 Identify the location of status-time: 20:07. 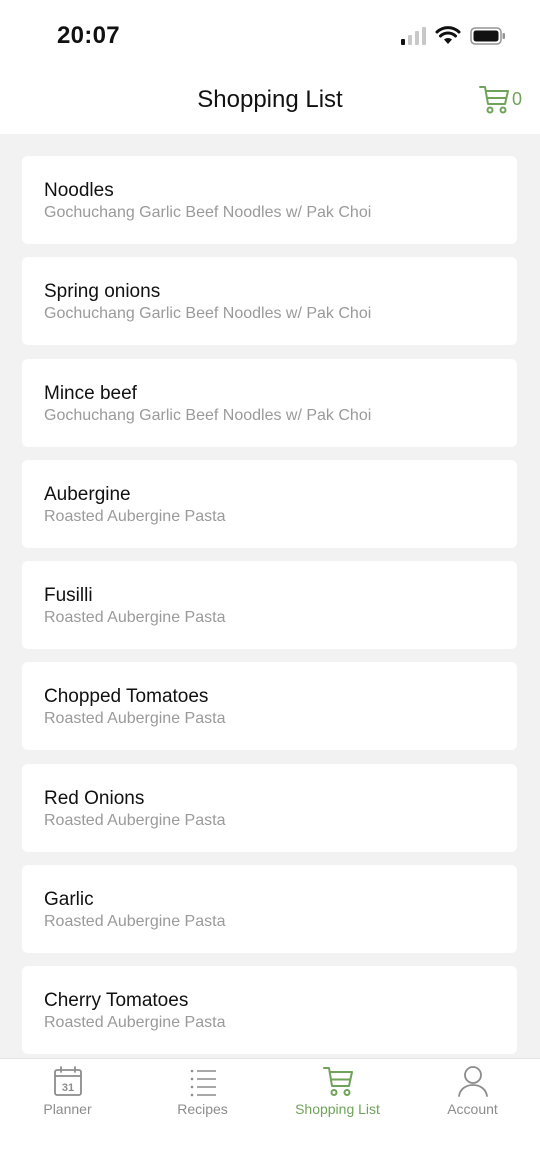
(88, 35).